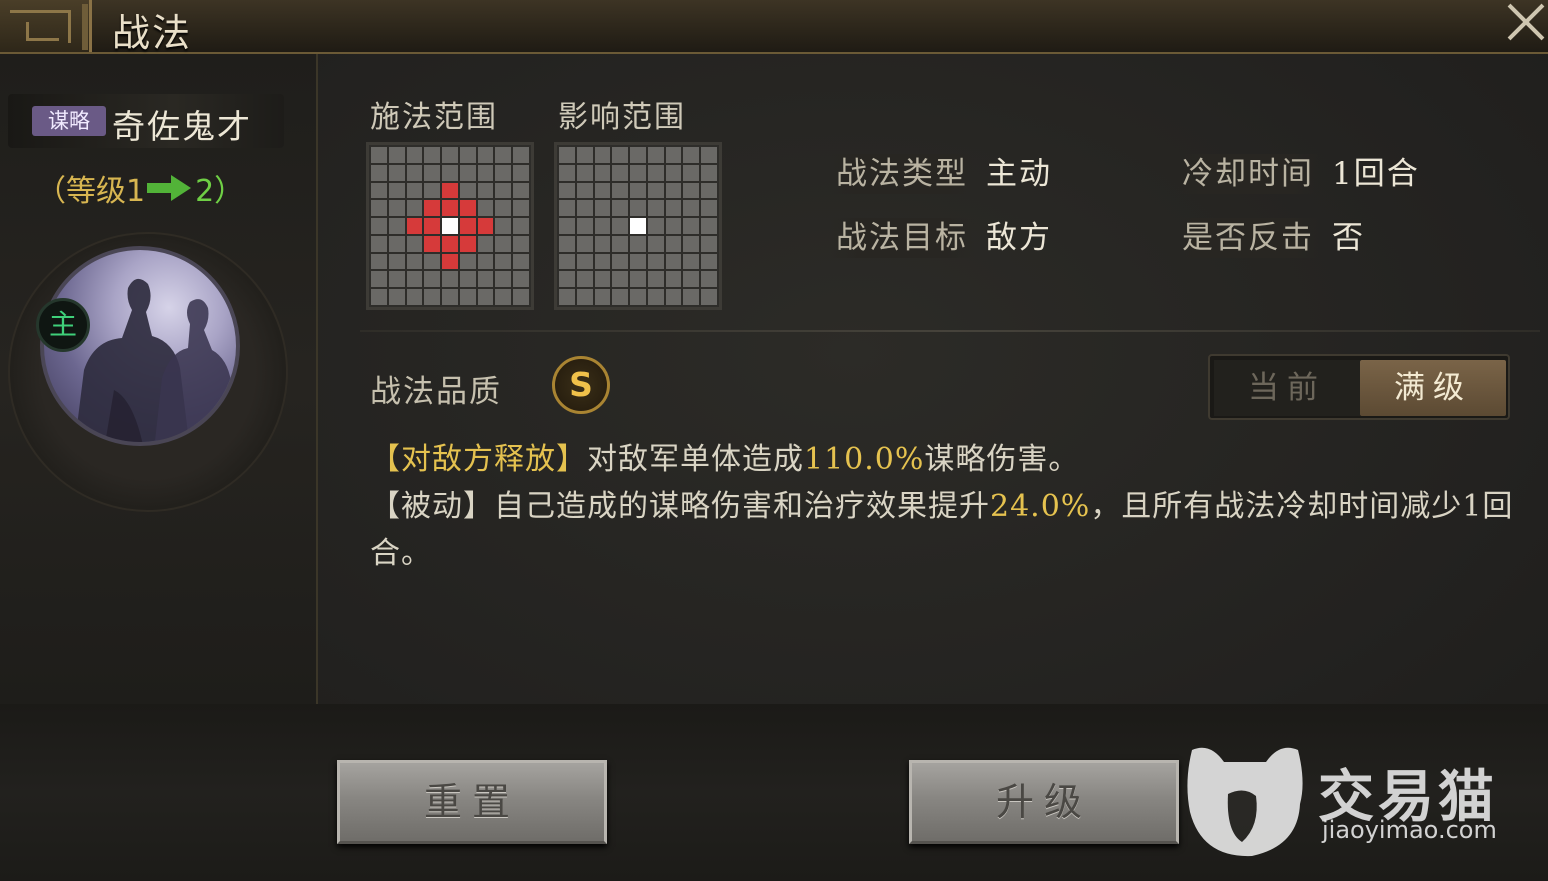 Image resolution: width=1548 pixels, height=881 pixels. What do you see at coordinates (478, 459) in the screenshot?
I see `desc-active-tag: 【对敌方释放】` at bounding box center [478, 459].